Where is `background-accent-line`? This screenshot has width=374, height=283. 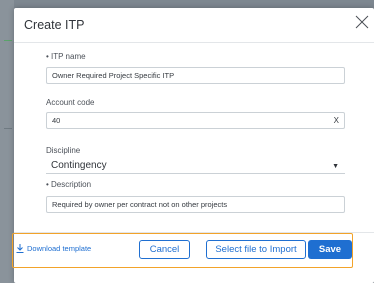 background-accent-line is located at coordinates (8, 40).